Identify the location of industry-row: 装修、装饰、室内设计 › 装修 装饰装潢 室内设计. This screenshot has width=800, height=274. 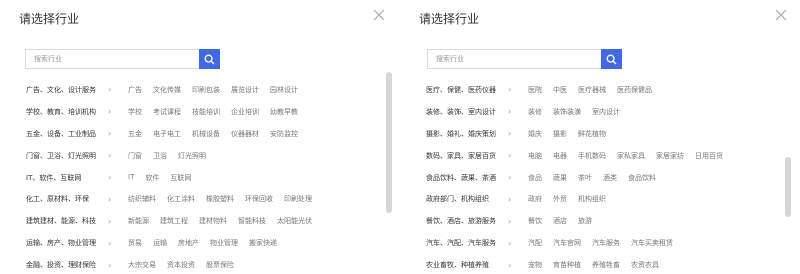
(606, 112).